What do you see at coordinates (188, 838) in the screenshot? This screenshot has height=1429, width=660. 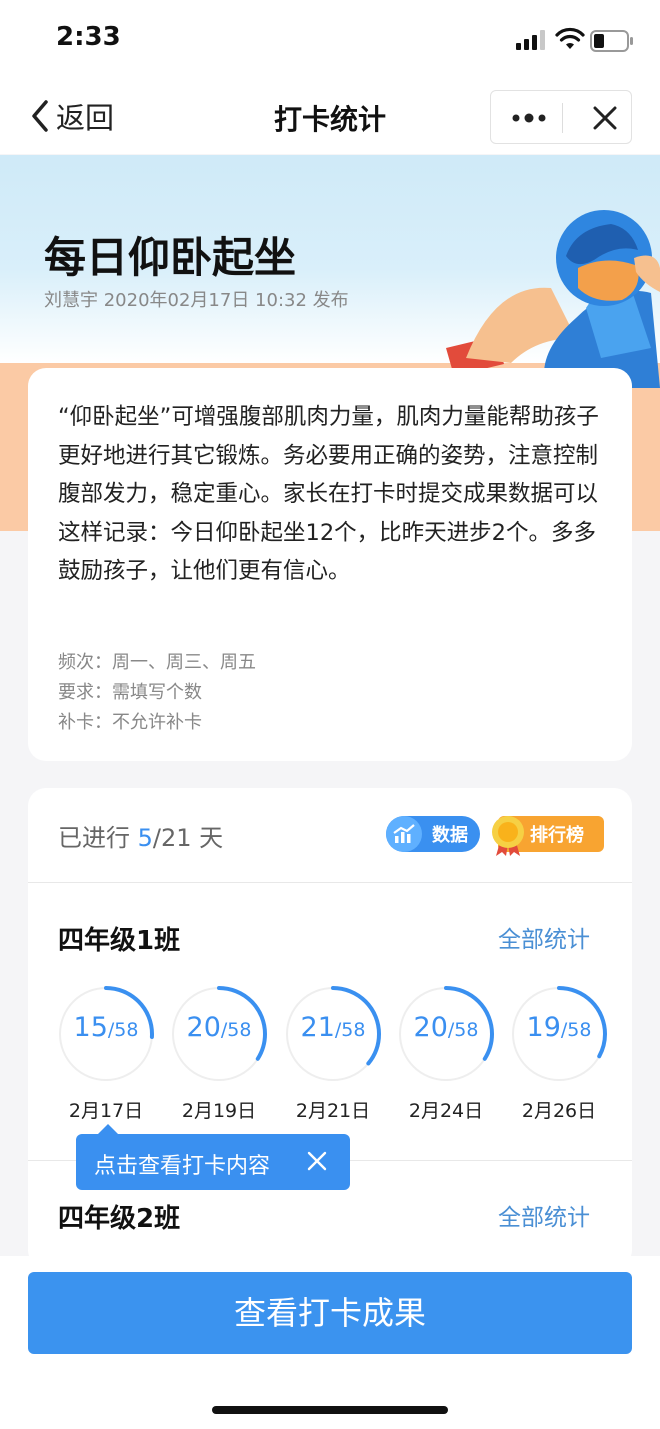 I see `progress-suffix: /21 天` at bounding box center [188, 838].